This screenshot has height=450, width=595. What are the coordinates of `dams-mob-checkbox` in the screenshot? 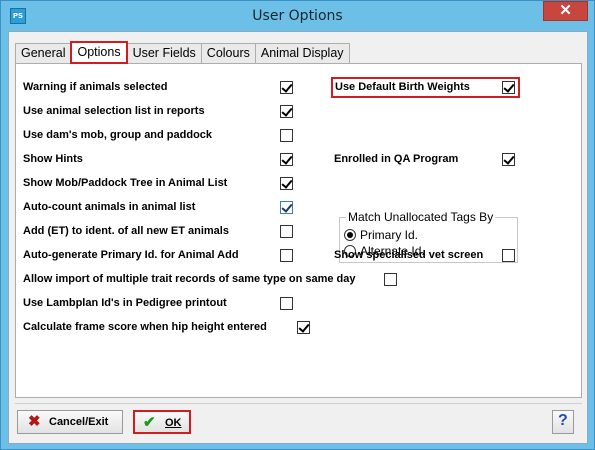 It's located at (286, 135).